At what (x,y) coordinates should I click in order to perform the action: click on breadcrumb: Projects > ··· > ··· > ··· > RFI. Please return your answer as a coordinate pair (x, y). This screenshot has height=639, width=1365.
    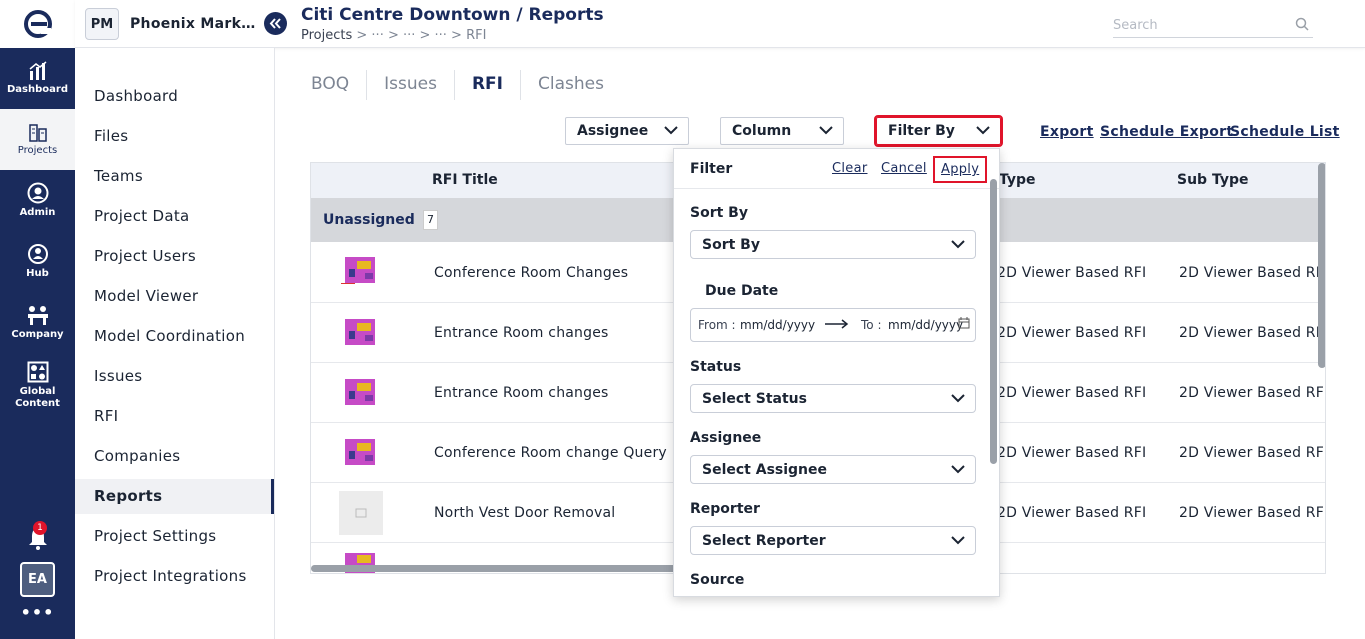
    Looking at the image, I should click on (393, 35).